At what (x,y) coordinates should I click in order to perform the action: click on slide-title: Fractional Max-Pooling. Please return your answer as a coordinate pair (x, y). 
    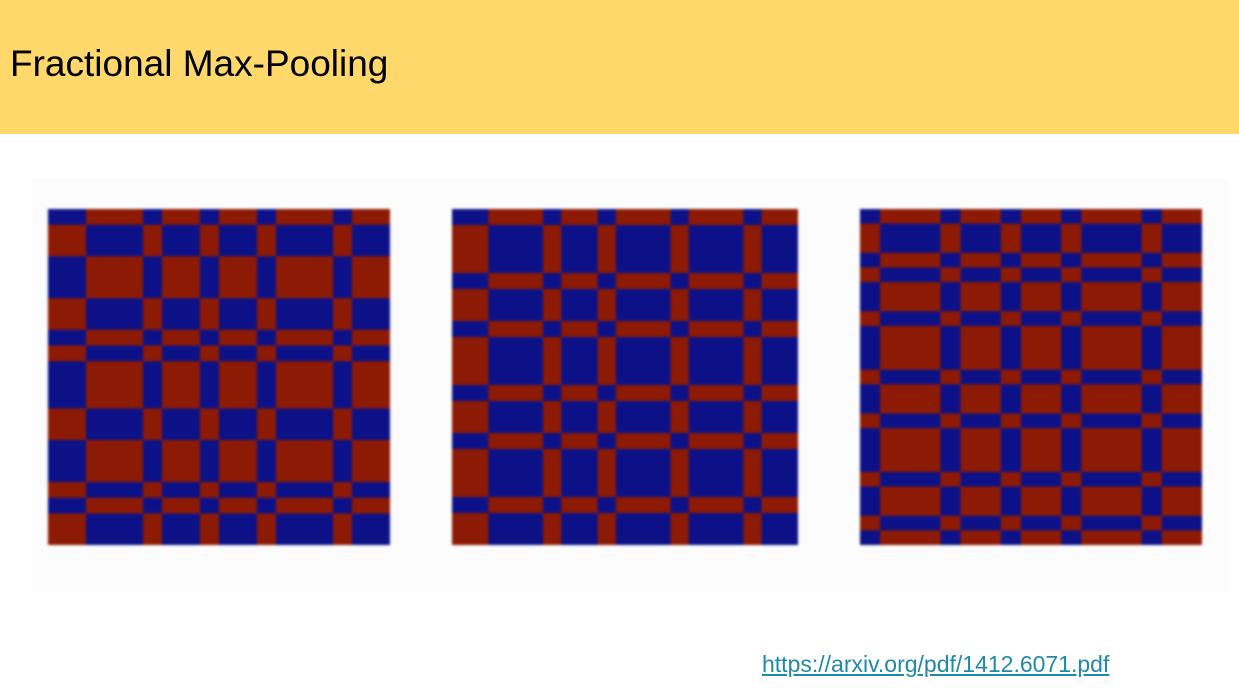
    Looking at the image, I should click on (199, 63).